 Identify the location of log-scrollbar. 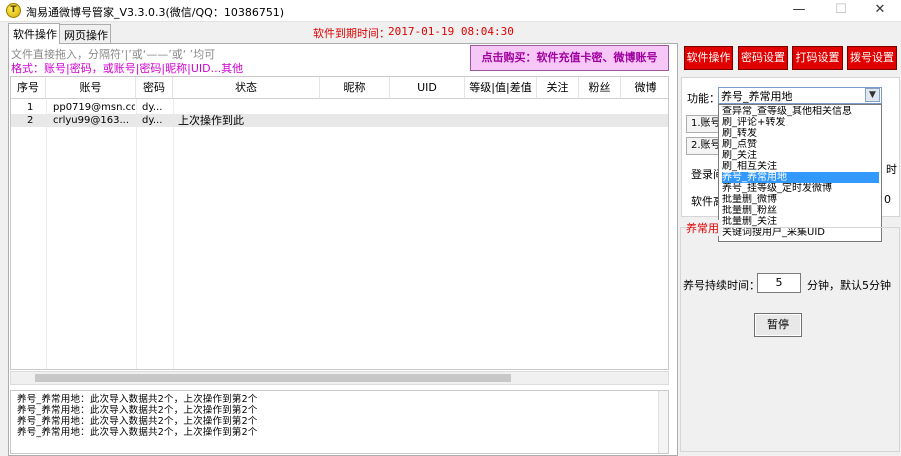
(663, 422).